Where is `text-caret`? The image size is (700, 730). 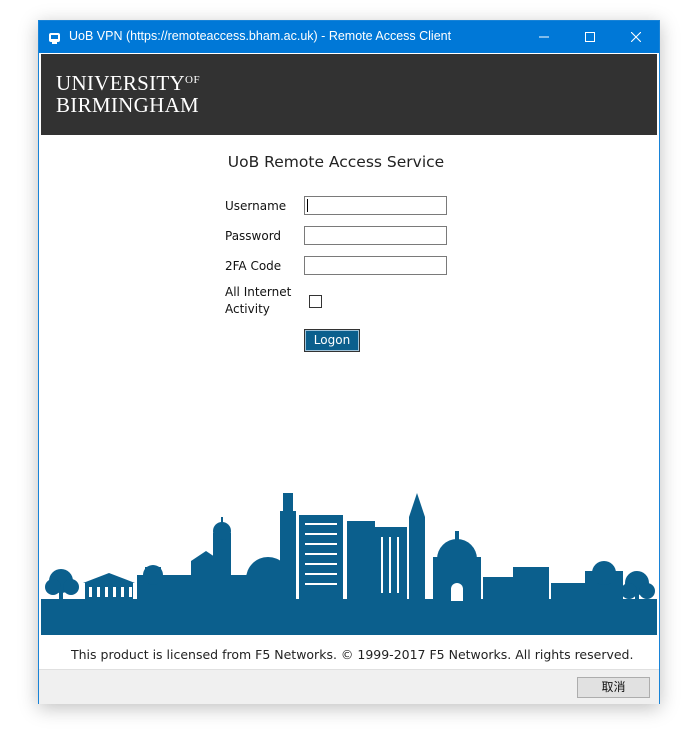 text-caret is located at coordinates (307, 205).